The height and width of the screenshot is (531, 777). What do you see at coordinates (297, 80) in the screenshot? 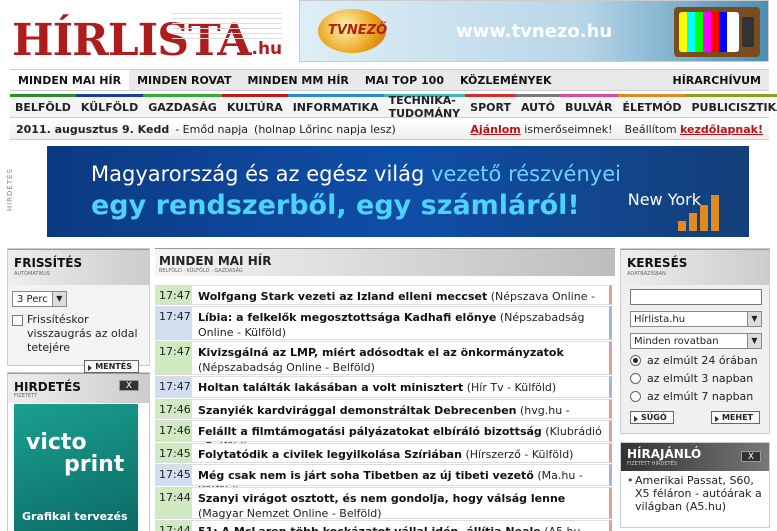
I see `nav-all-mm: MINDEN MM HÍR` at bounding box center [297, 80].